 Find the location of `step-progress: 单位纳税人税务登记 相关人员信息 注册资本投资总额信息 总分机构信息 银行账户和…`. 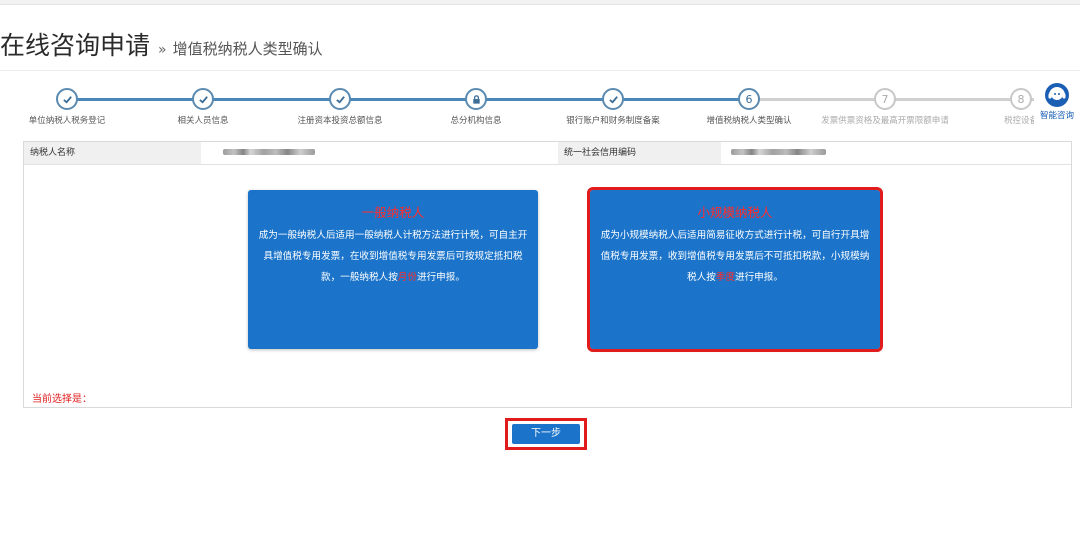

step-progress: 单位纳税人税务登记 相关人员信息 注册资本投资总额信息 总分机构信息 银行账户和… is located at coordinates (540, 105).